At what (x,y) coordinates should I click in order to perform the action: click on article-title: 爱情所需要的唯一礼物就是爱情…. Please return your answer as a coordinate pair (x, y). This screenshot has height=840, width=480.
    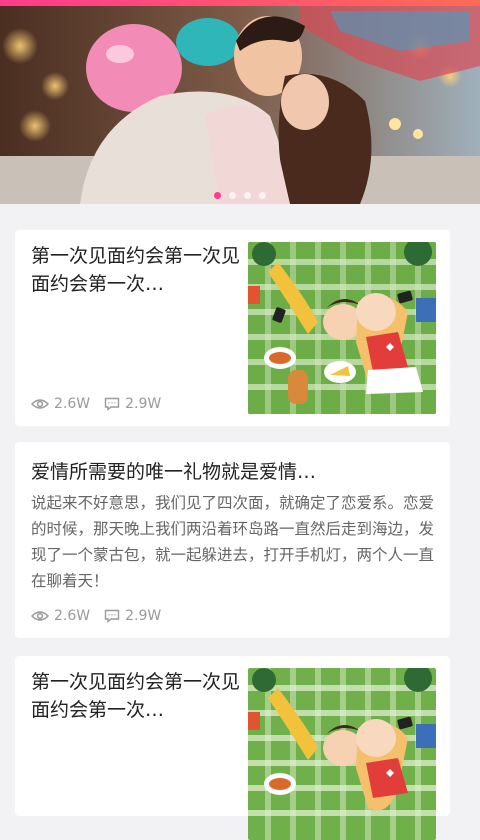
    Looking at the image, I should click on (174, 472).